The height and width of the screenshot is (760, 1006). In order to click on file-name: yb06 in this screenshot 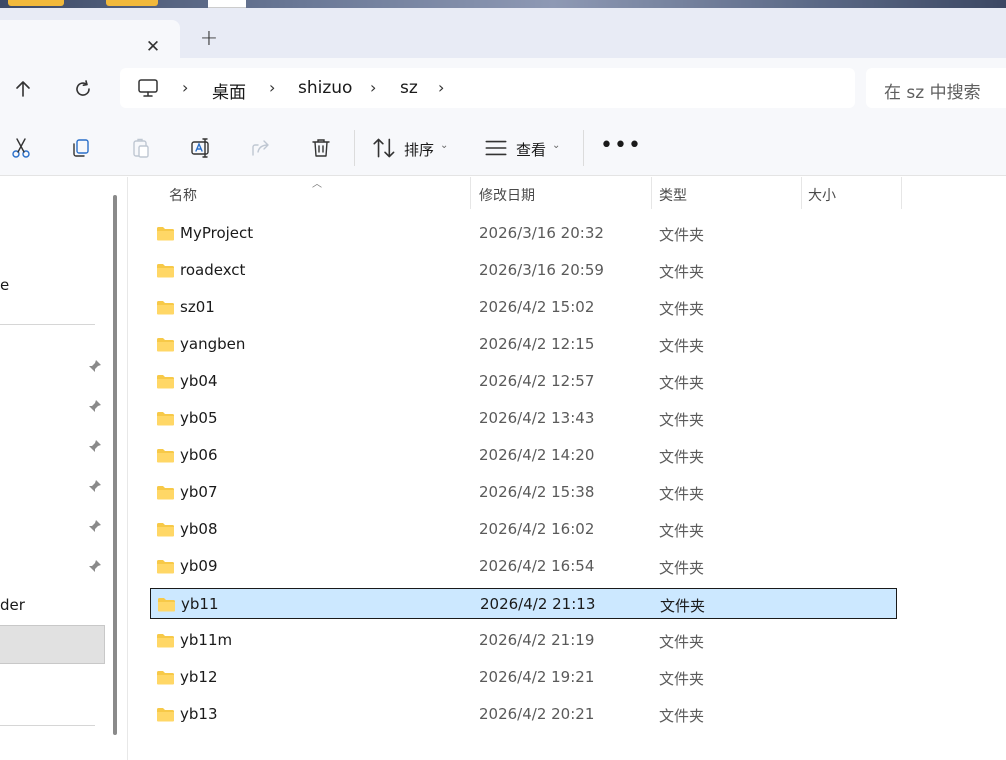, I will do `click(199, 455)`.